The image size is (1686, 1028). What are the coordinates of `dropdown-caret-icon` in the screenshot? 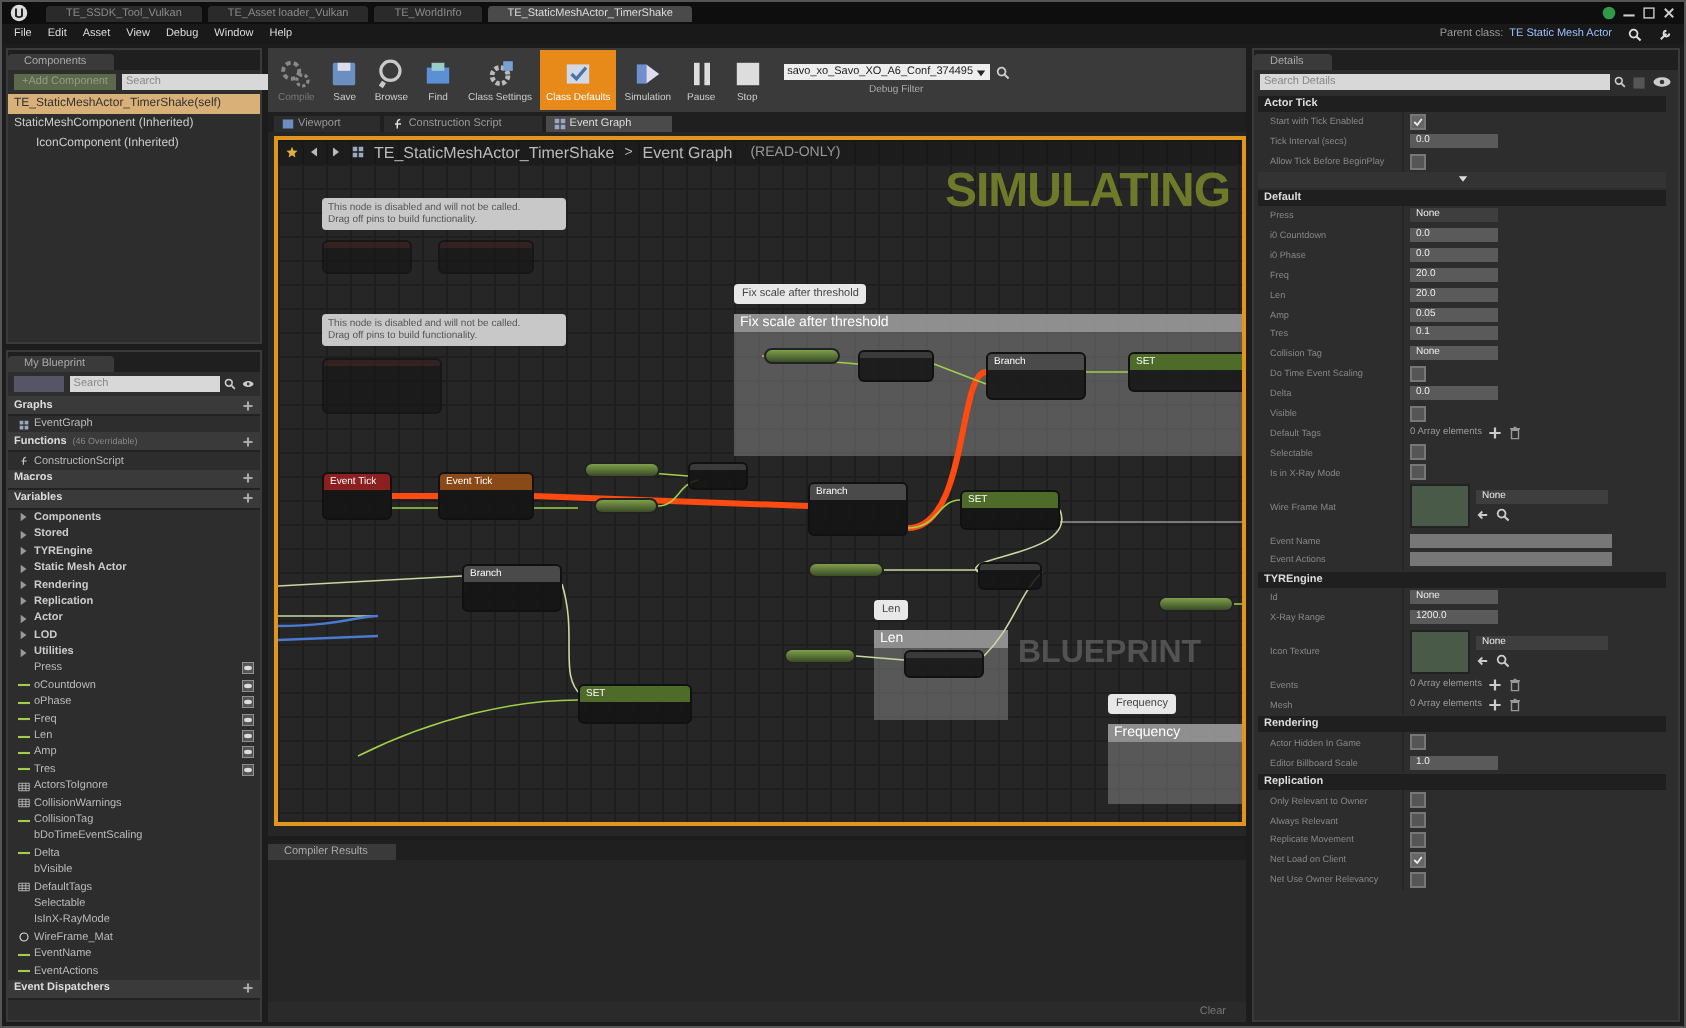 It's located at (980, 72).